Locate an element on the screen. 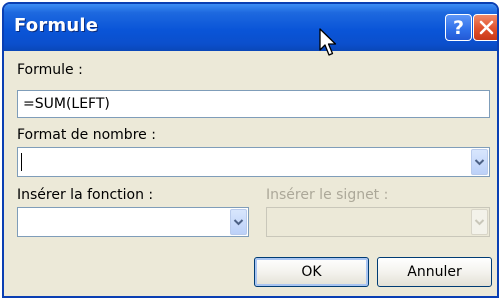  formula-label: Formule : is located at coordinates (50, 70).